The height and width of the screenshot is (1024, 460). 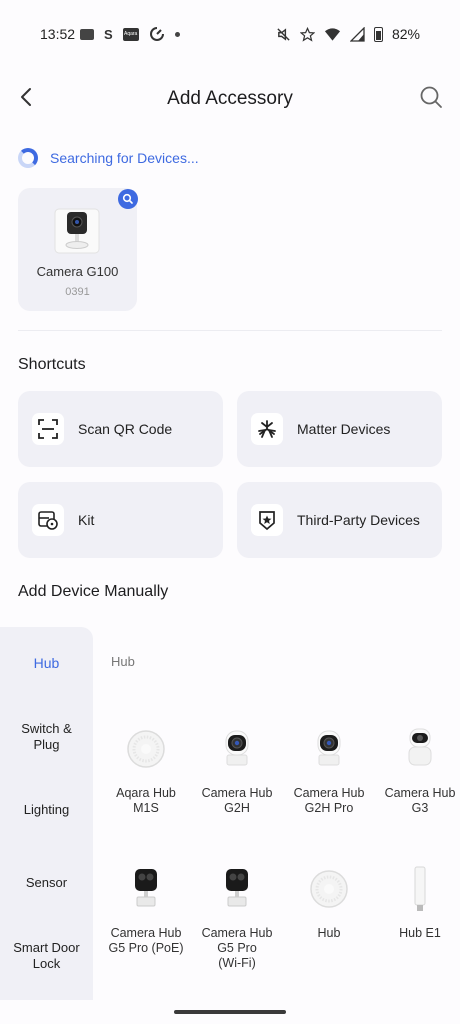 What do you see at coordinates (46, 737) in the screenshot?
I see `category-switch-plug: Switch & Plug` at bounding box center [46, 737].